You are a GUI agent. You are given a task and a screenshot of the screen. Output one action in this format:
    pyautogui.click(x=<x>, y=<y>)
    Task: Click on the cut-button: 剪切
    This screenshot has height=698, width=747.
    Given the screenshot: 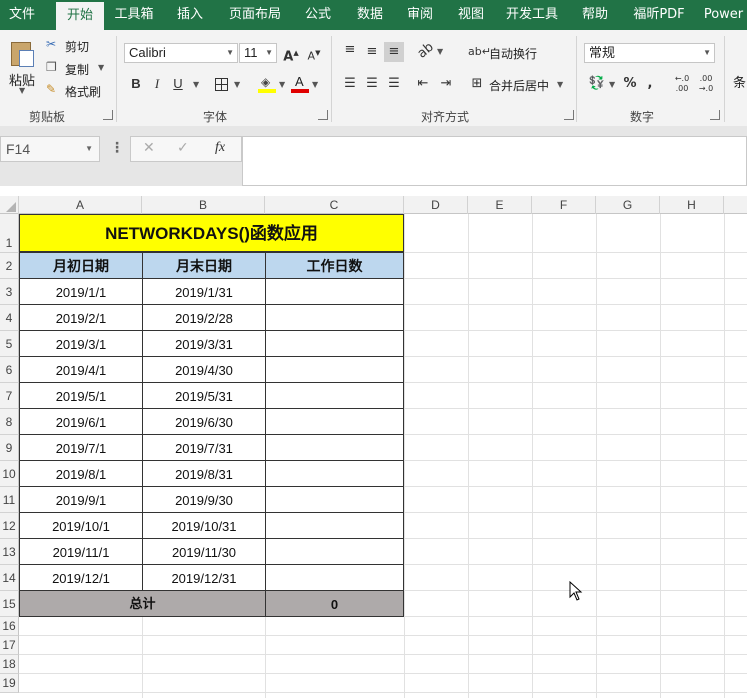 What is the action you would take?
    pyautogui.click(x=77, y=46)
    